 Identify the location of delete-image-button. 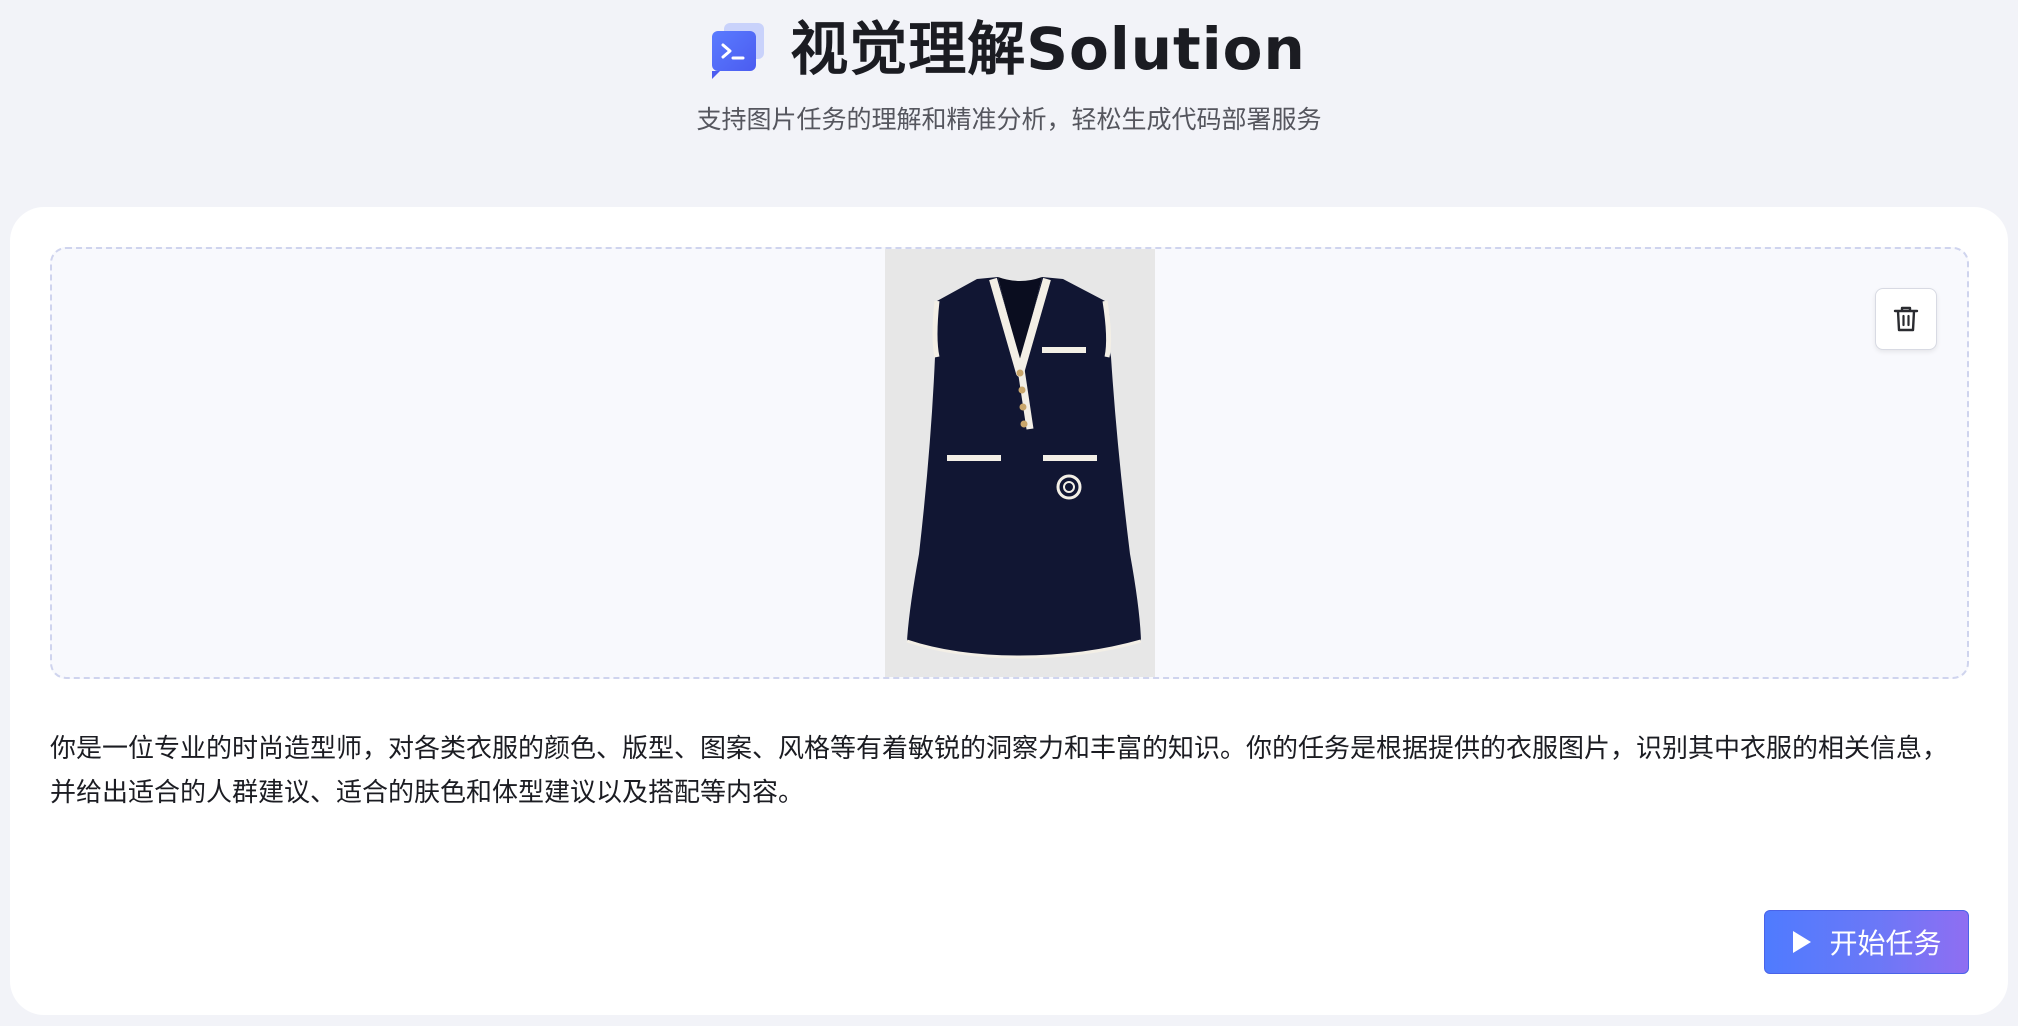
(1906, 319).